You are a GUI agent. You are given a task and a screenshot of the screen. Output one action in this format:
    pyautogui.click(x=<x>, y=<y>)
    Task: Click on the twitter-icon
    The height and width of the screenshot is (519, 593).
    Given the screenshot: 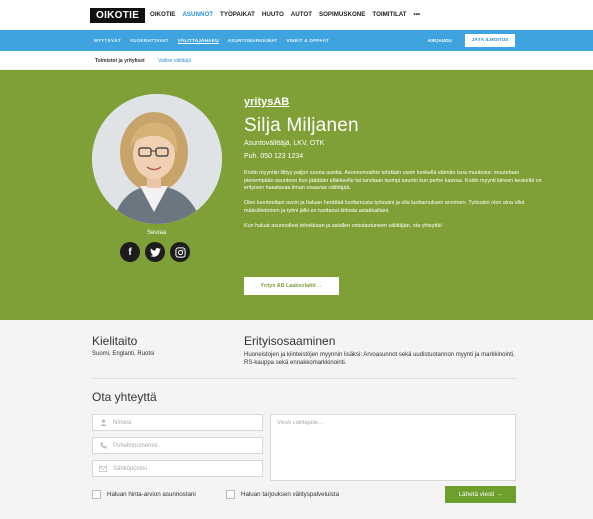 What is the action you would take?
    pyautogui.click(x=155, y=252)
    